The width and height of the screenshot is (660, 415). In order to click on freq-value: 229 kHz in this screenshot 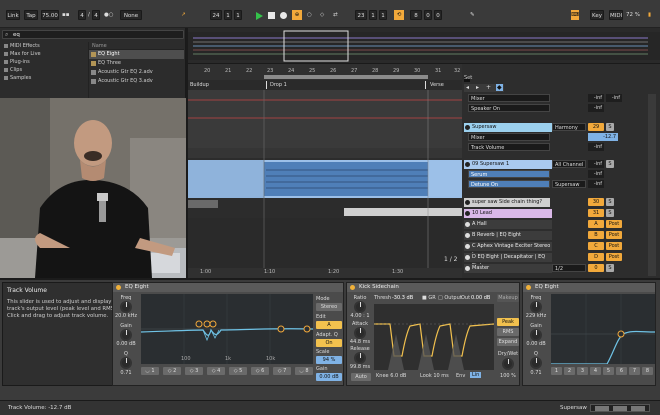, I will do `click(536, 316)`.